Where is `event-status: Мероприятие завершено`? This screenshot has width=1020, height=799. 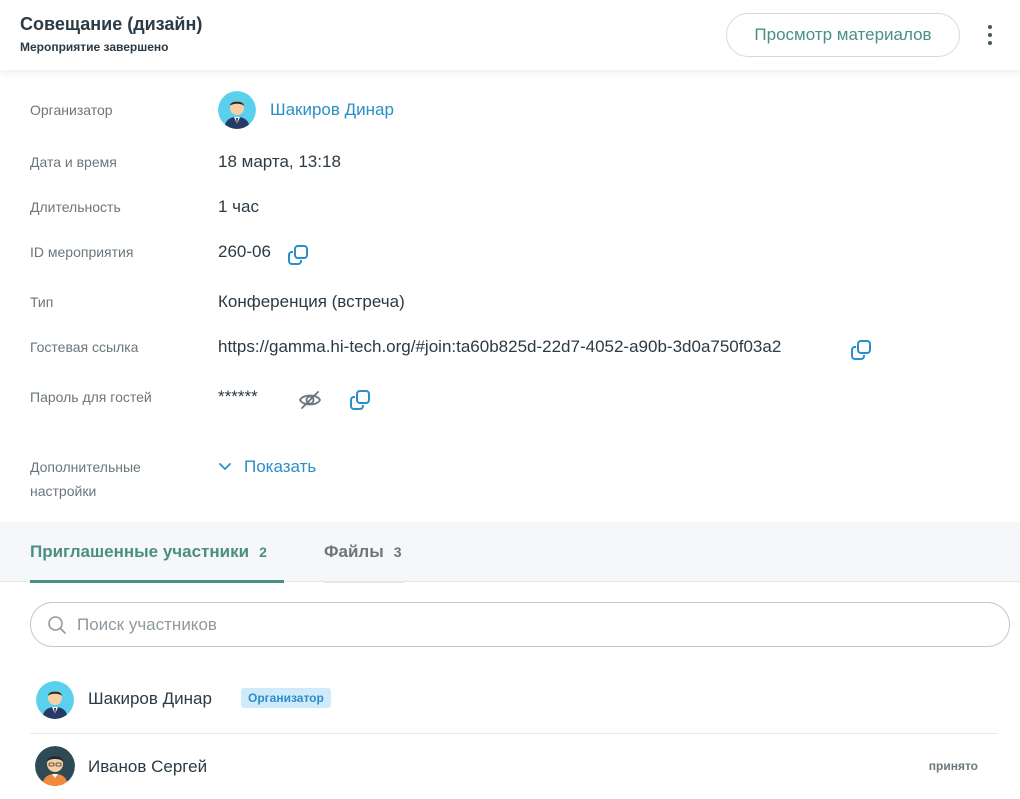 event-status: Мероприятие завершено is located at coordinates (94, 47).